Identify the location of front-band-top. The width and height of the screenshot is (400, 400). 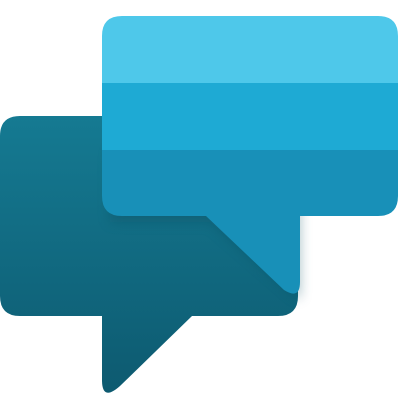
(250, 49).